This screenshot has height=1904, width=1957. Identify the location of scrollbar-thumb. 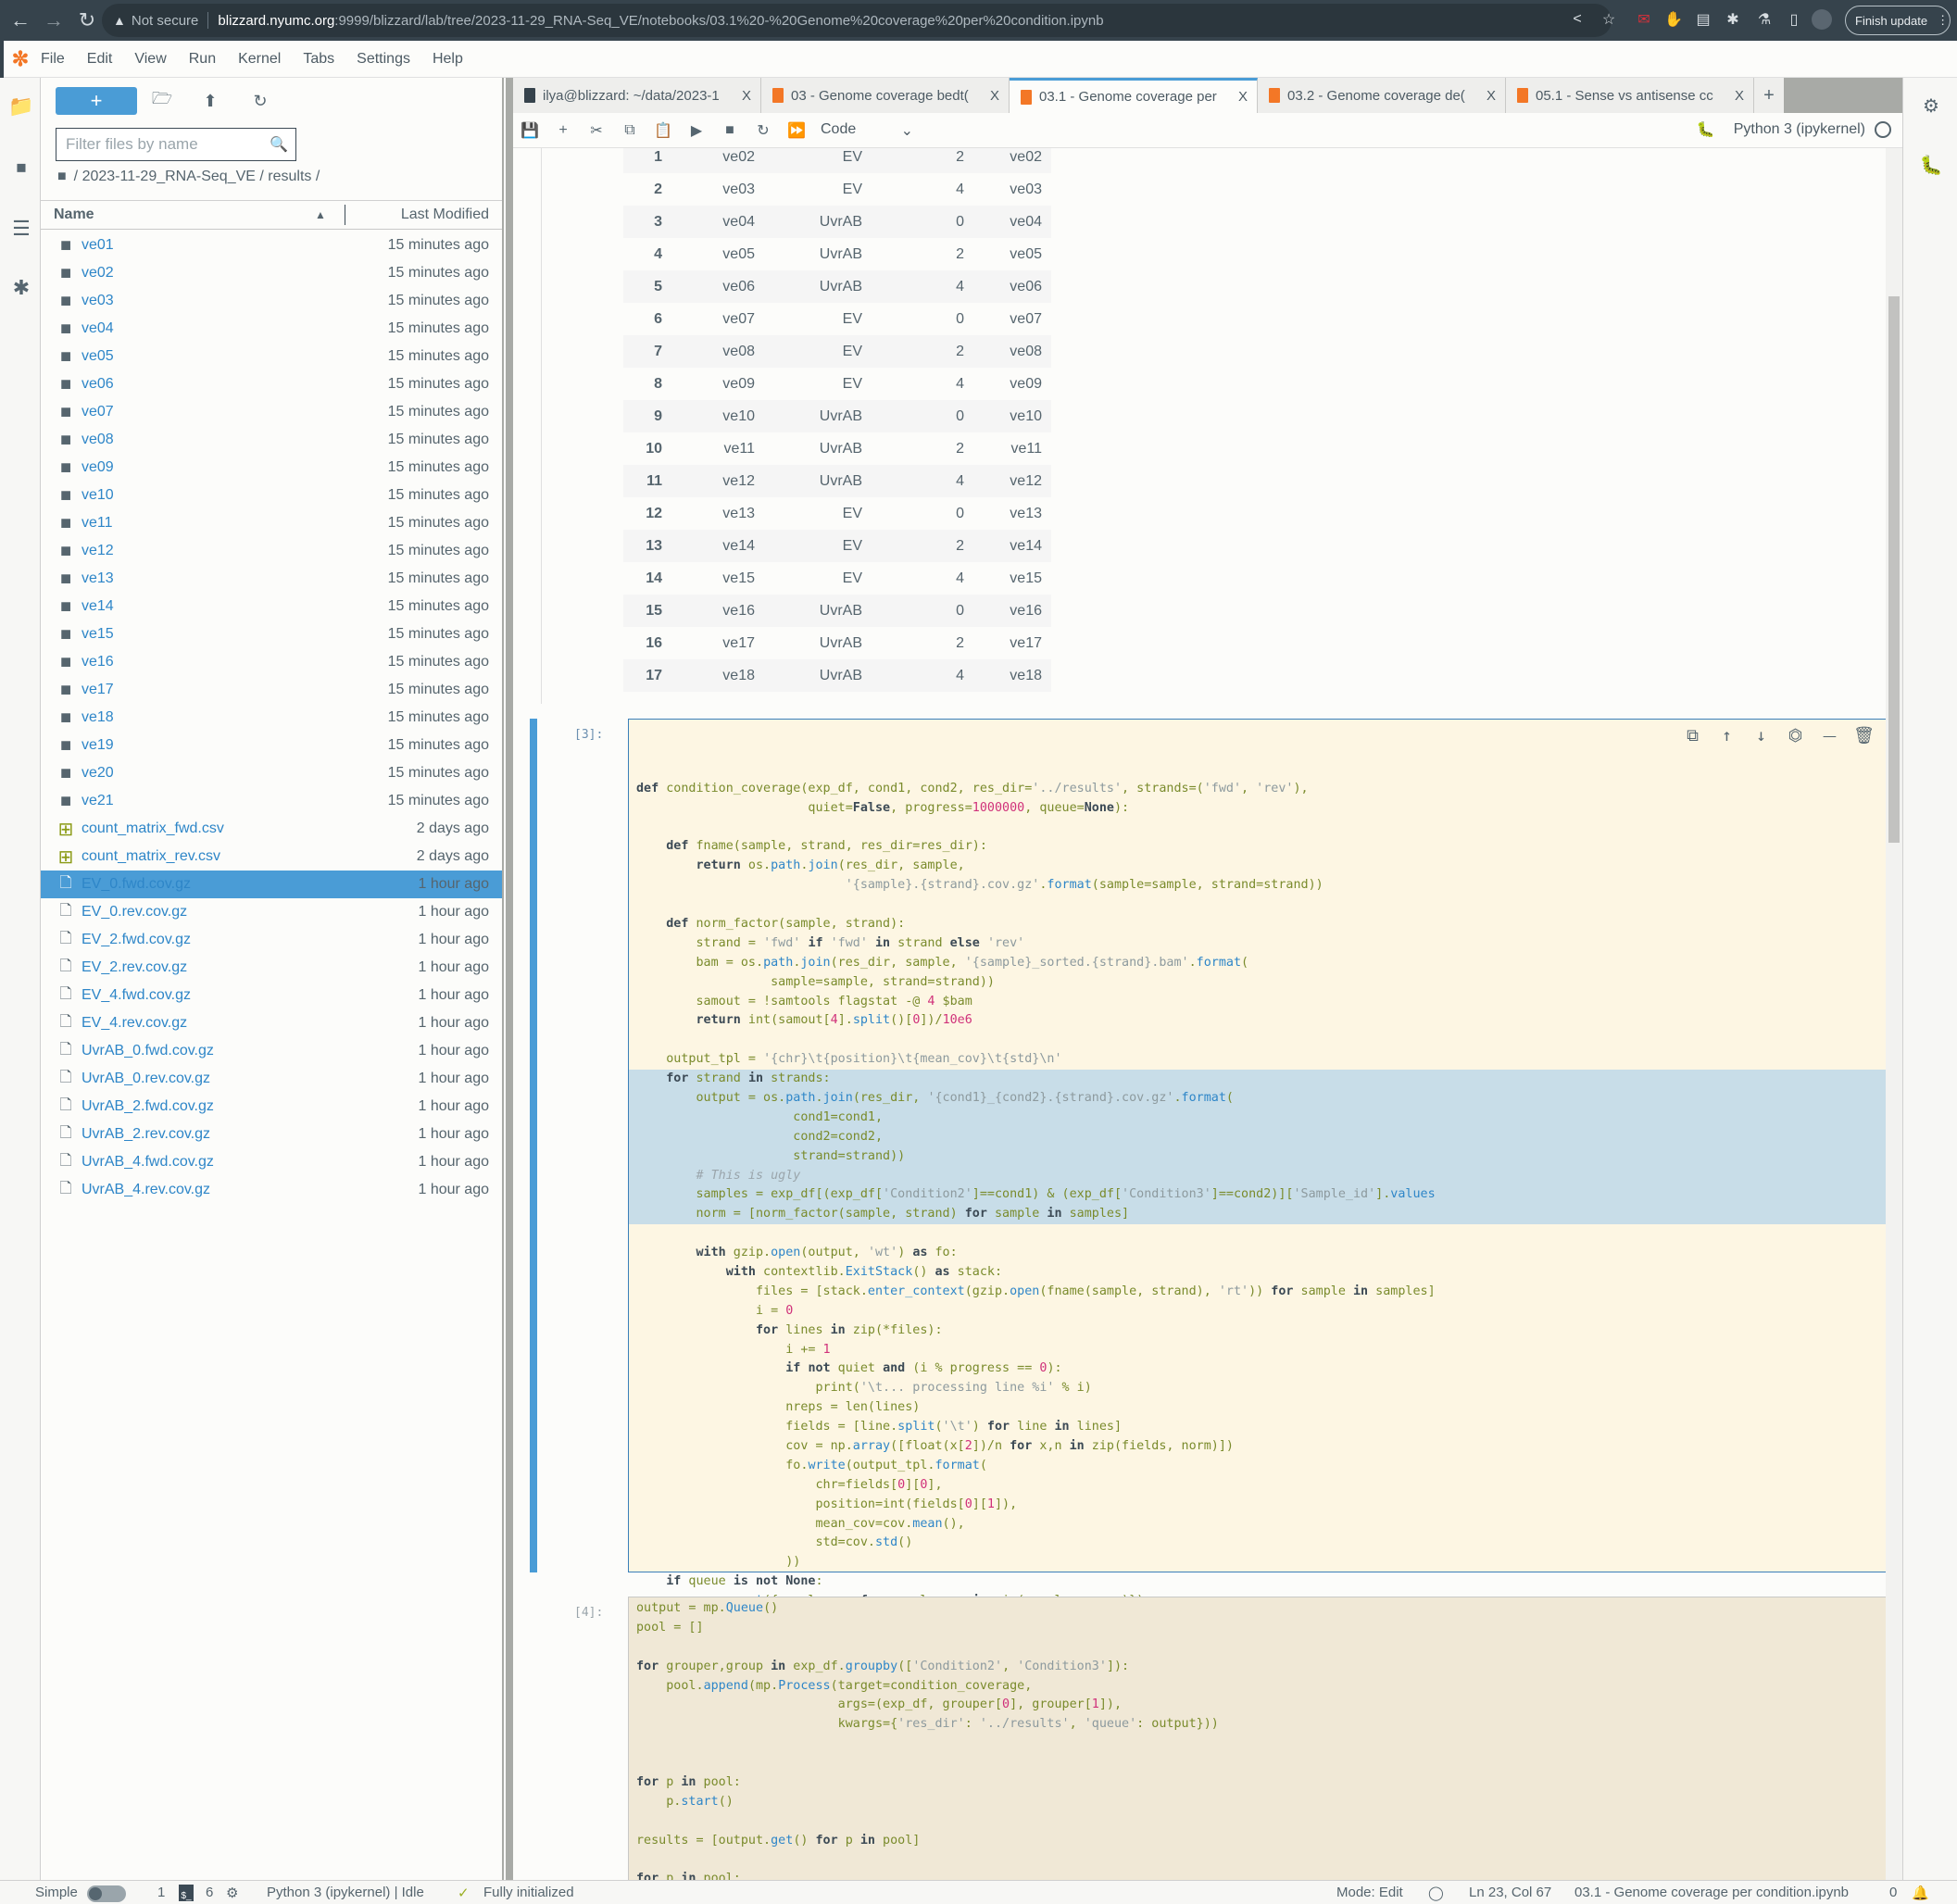
(1894, 569).